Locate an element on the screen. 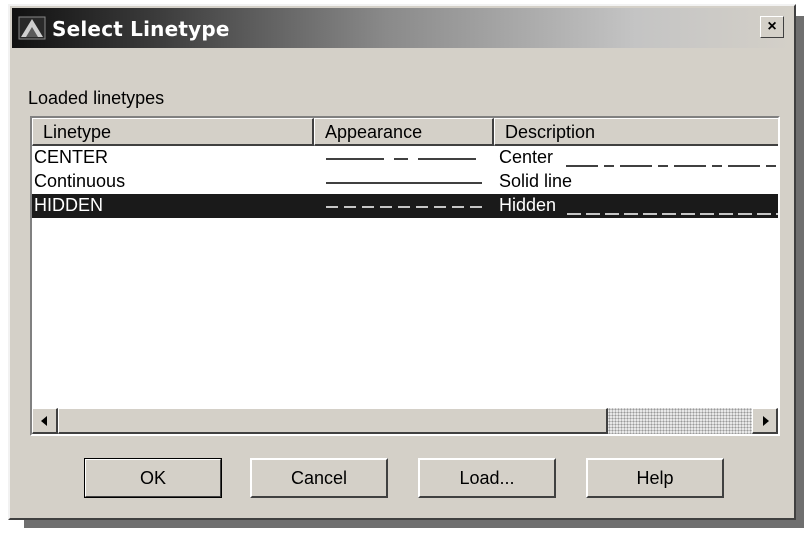 The image size is (808, 537). column-header-appearance: Appearance is located at coordinates (404, 132).